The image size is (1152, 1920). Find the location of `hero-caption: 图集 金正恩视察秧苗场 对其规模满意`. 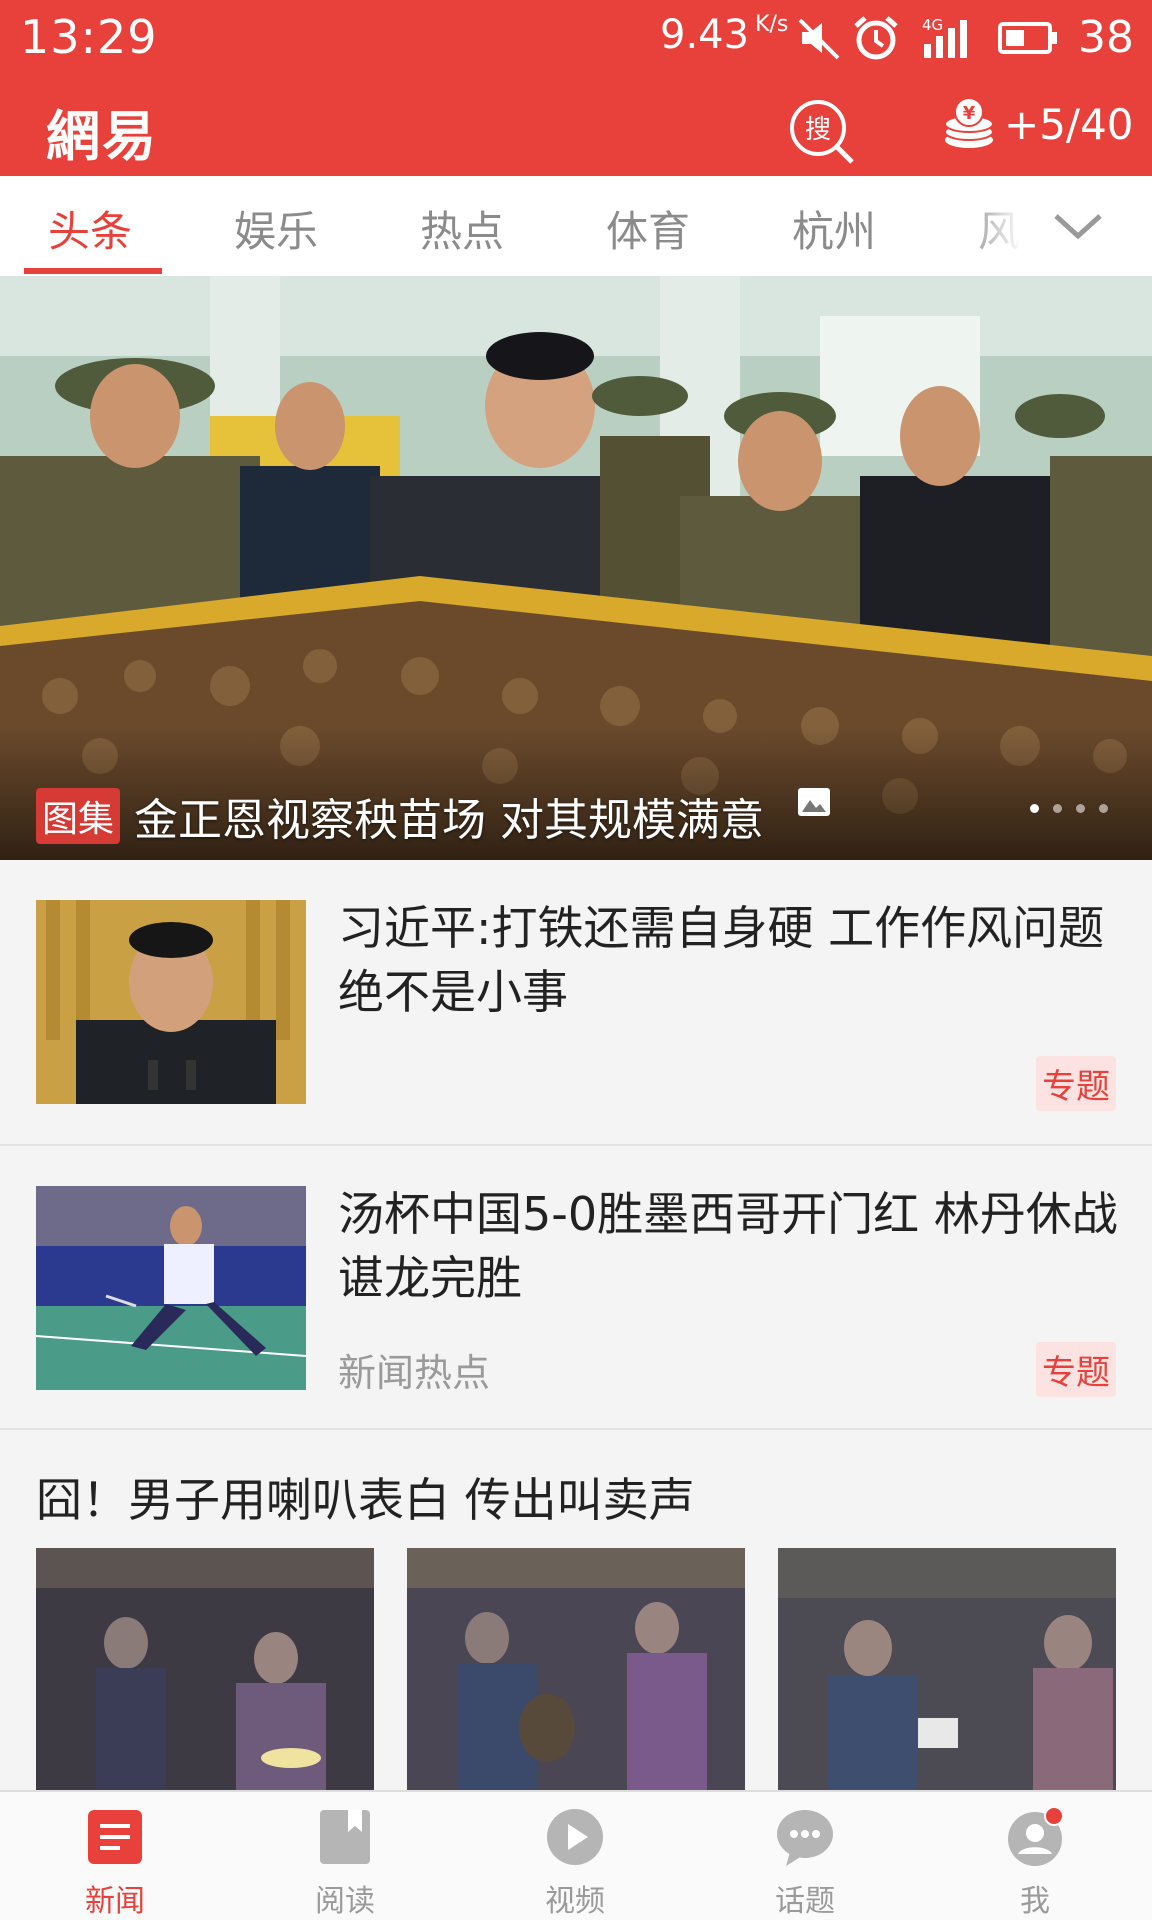

hero-caption: 图集 金正恩视察秧苗场 对其规模满意 is located at coordinates (400, 816).